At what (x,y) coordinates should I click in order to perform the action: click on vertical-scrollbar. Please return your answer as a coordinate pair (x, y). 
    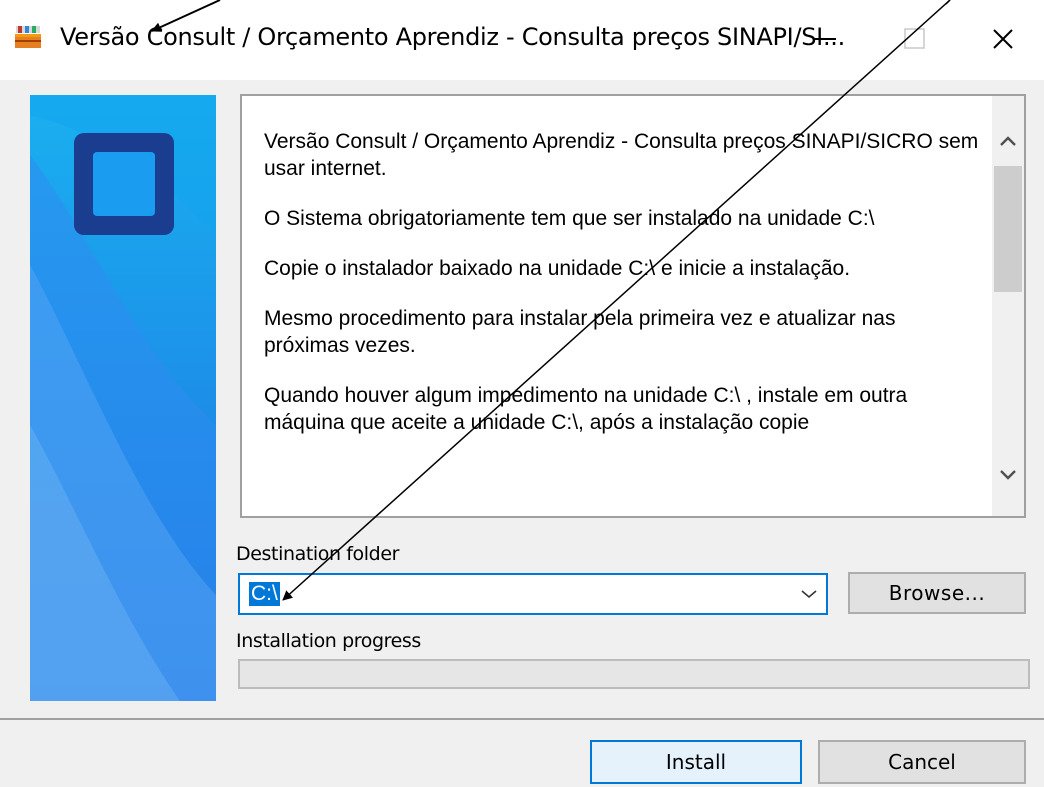
    Looking at the image, I should click on (1008, 306).